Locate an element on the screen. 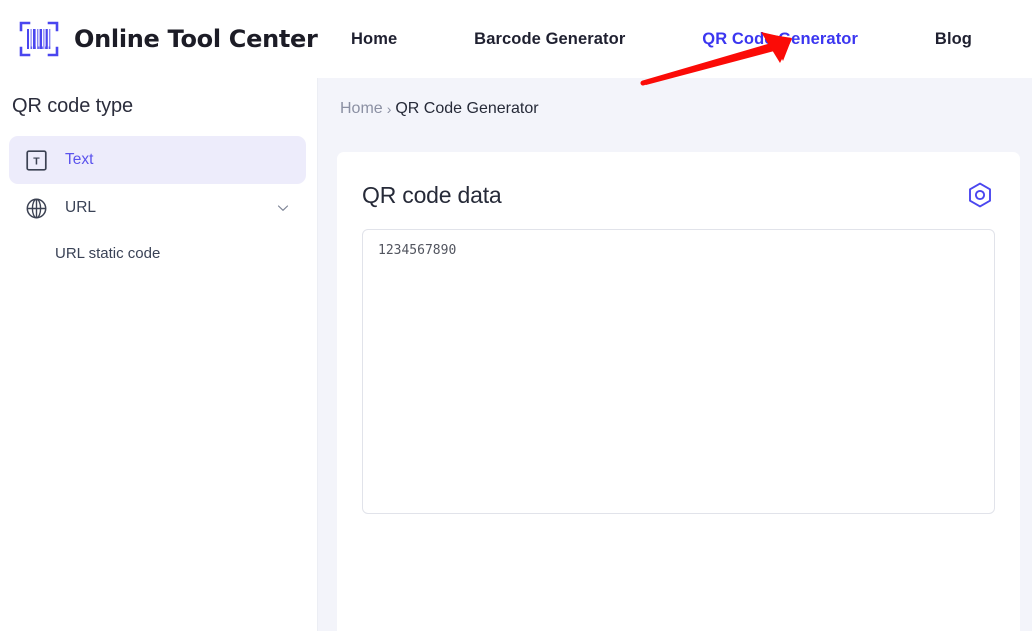  sidebar-item-label-url: URL is located at coordinates (81, 207).